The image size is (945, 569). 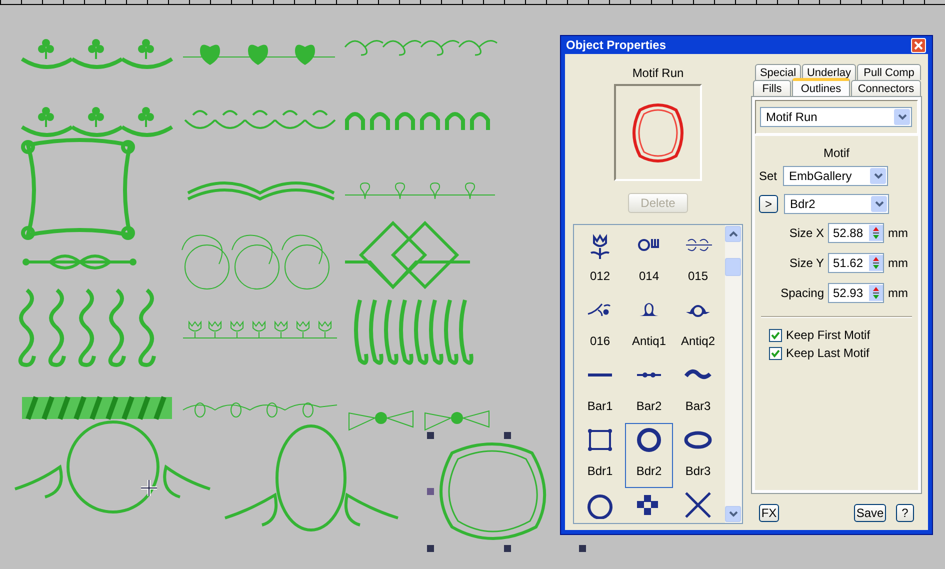 What do you see at coordinates (802, 293) in the screenshot?
I see `field-label: Spacing` at bounding box center [802, 293].